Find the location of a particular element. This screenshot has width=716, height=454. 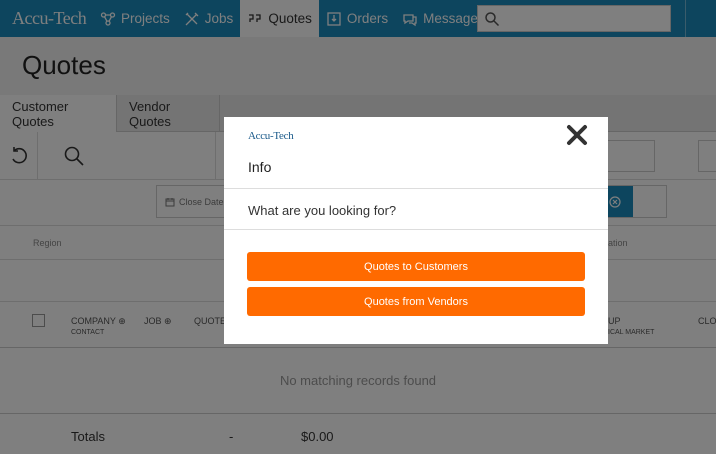

modal-divider-top is located at coordinates (416, 188).